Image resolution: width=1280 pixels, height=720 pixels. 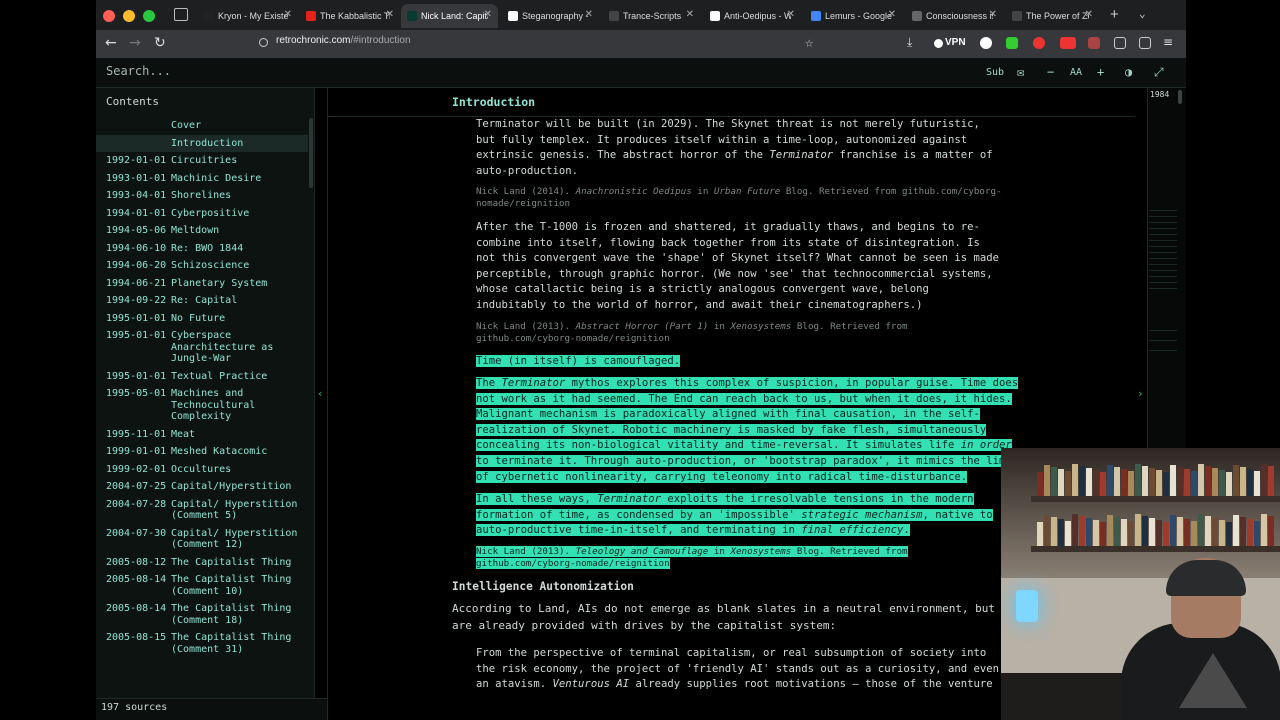 I want to click on toc-item: 2004-07-25 Capital/Hyperstition, so click(x=202, y=487).